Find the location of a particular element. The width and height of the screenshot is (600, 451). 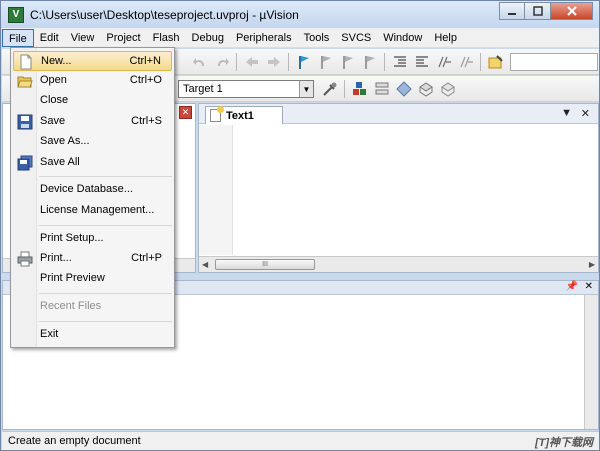

menu-peripherals: Peripherals is located at coordinates (264, 38).